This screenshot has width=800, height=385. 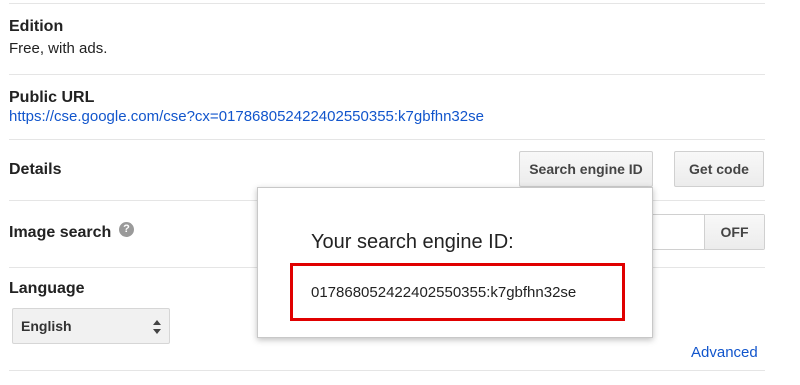 I want to click on top-divider, so click(x=387, y=3).